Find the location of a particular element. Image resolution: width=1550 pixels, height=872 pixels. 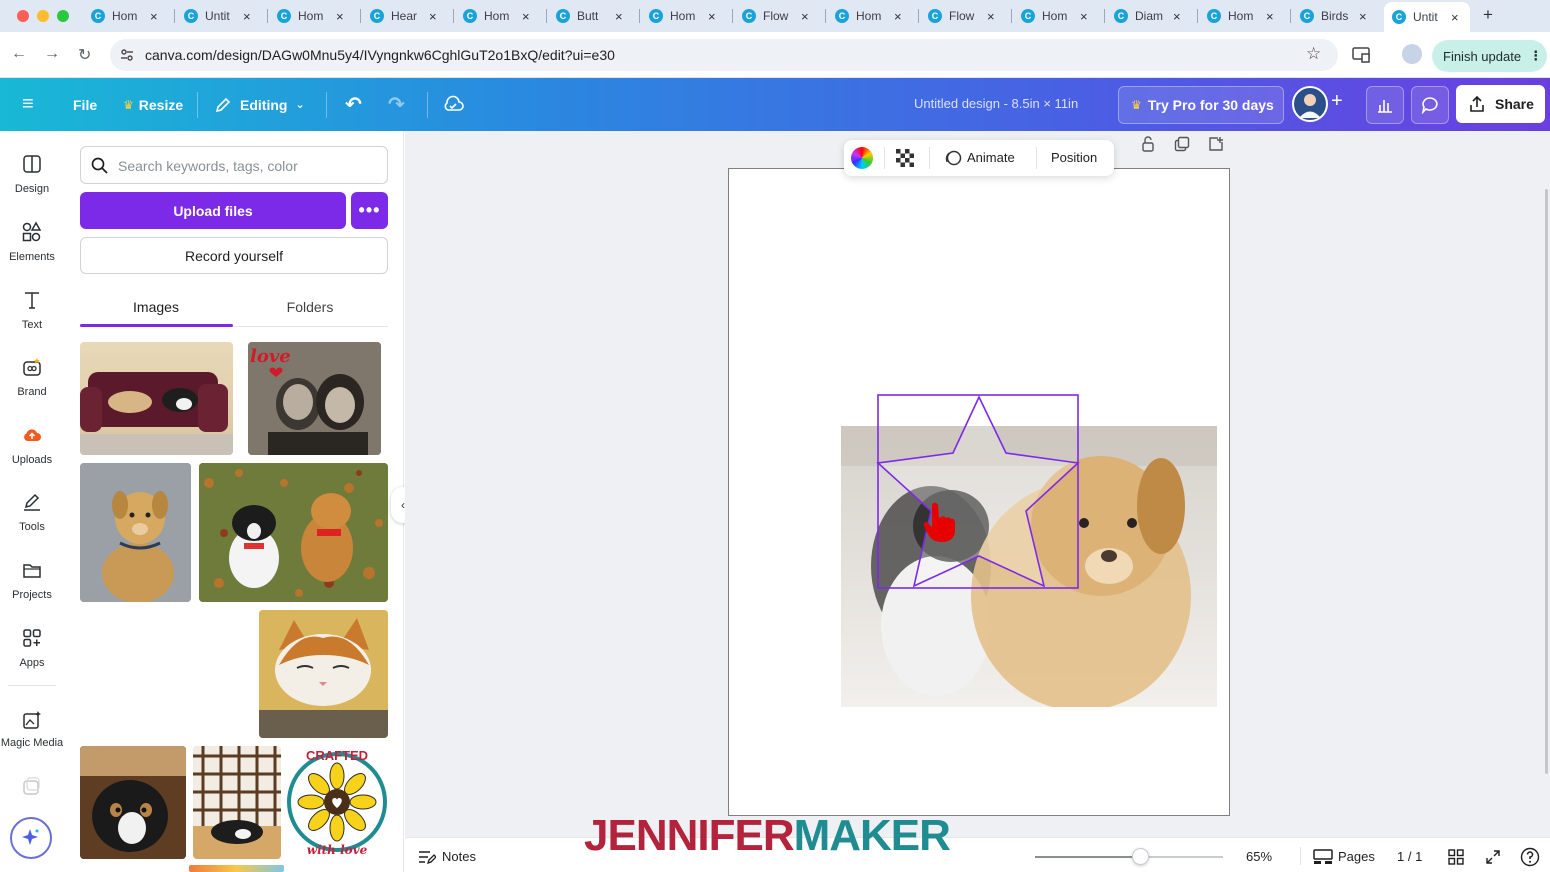

file-menu: File is located at coordinates (85, 104).